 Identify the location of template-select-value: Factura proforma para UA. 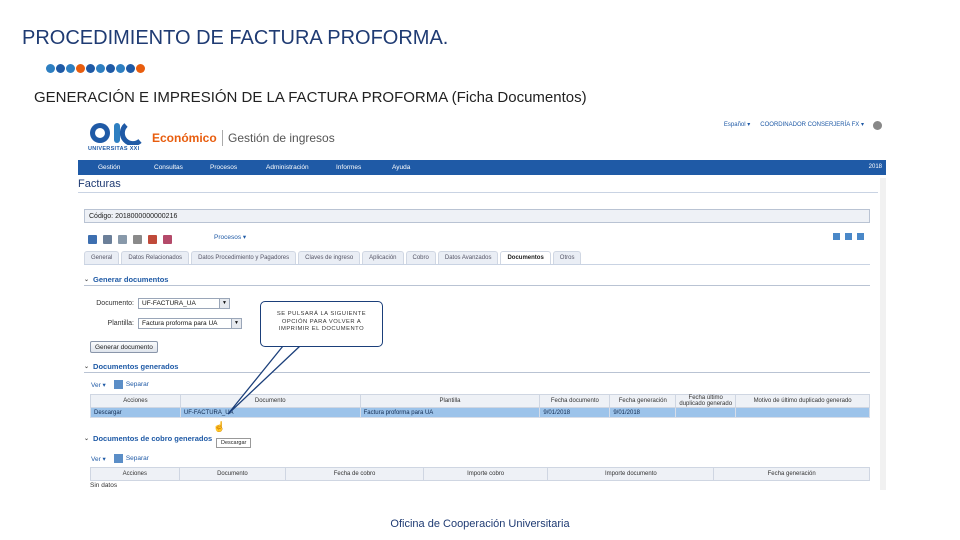
(180, 323).